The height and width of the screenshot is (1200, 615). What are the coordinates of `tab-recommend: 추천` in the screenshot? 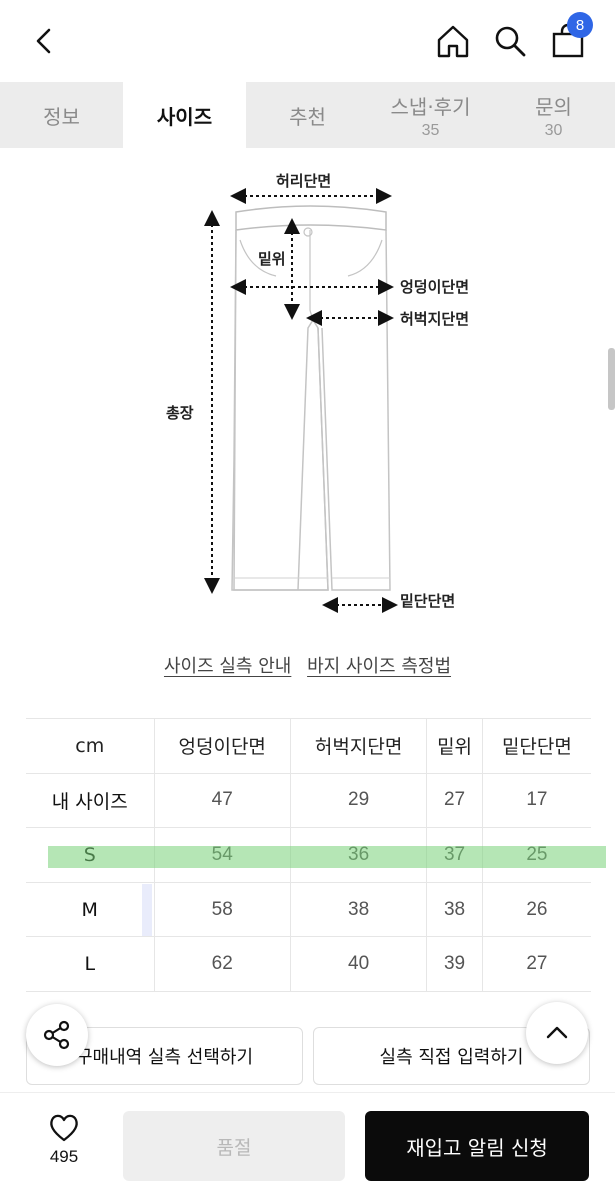 It's located at (307, 115).